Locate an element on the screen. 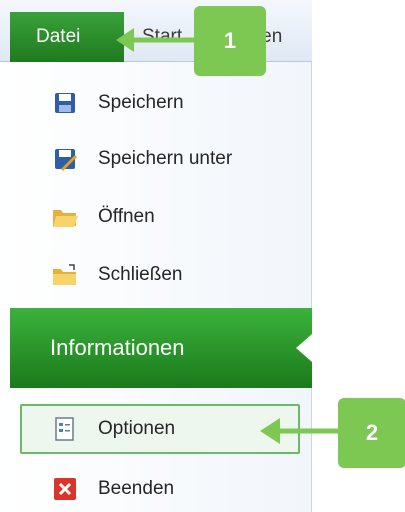  menu-item-label: Schließen is located at coordinates (140, 274).